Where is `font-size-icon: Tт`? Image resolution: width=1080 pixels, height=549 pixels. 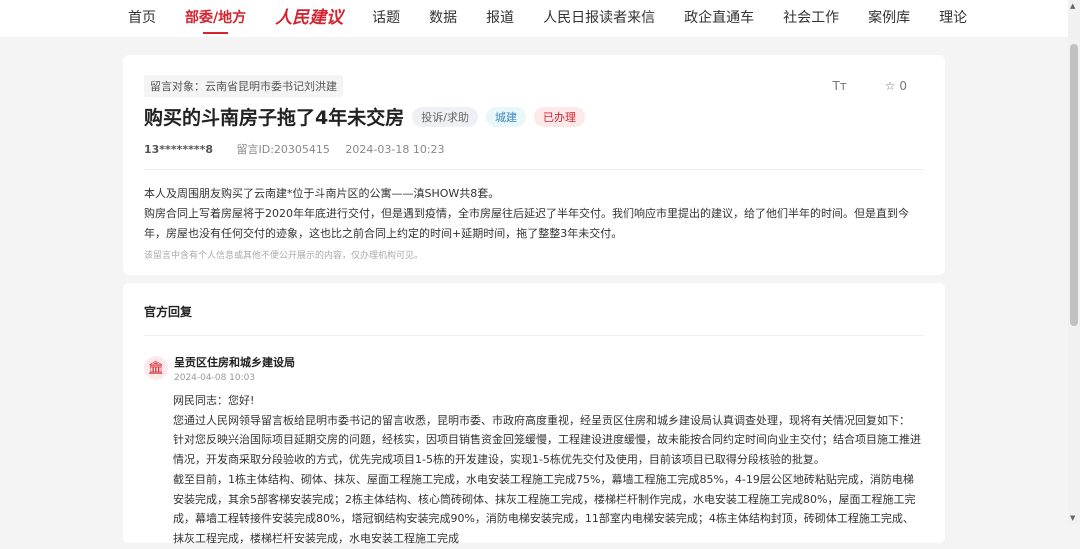
font-size-icon: Tт is located at coordinates (839, 86).